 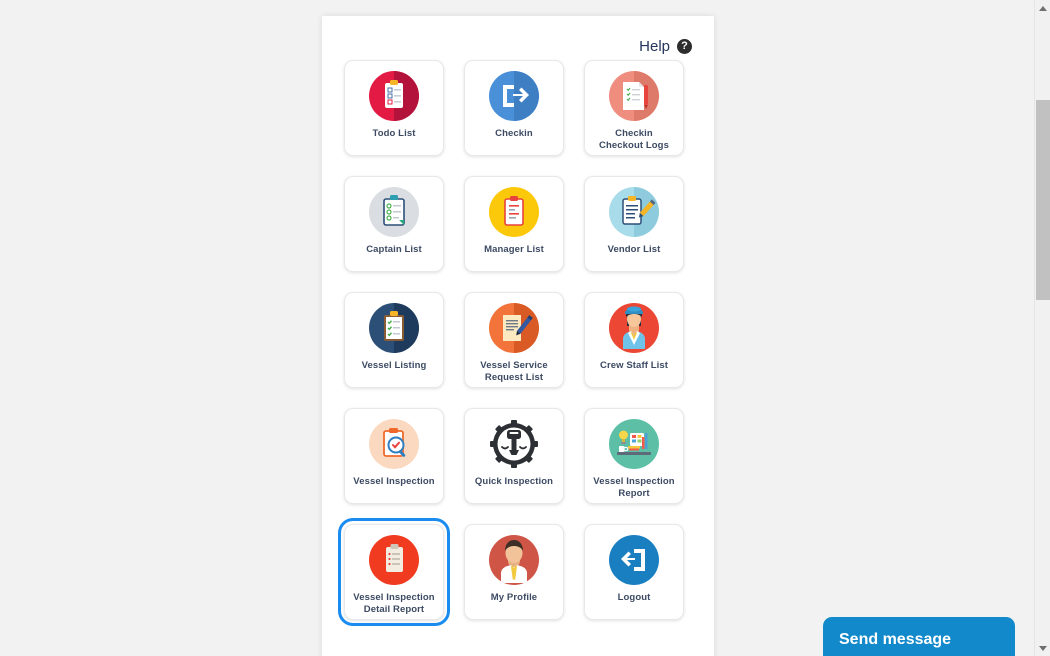 I want to click on clipboard-gray-icon, so click(x=394, y=212).